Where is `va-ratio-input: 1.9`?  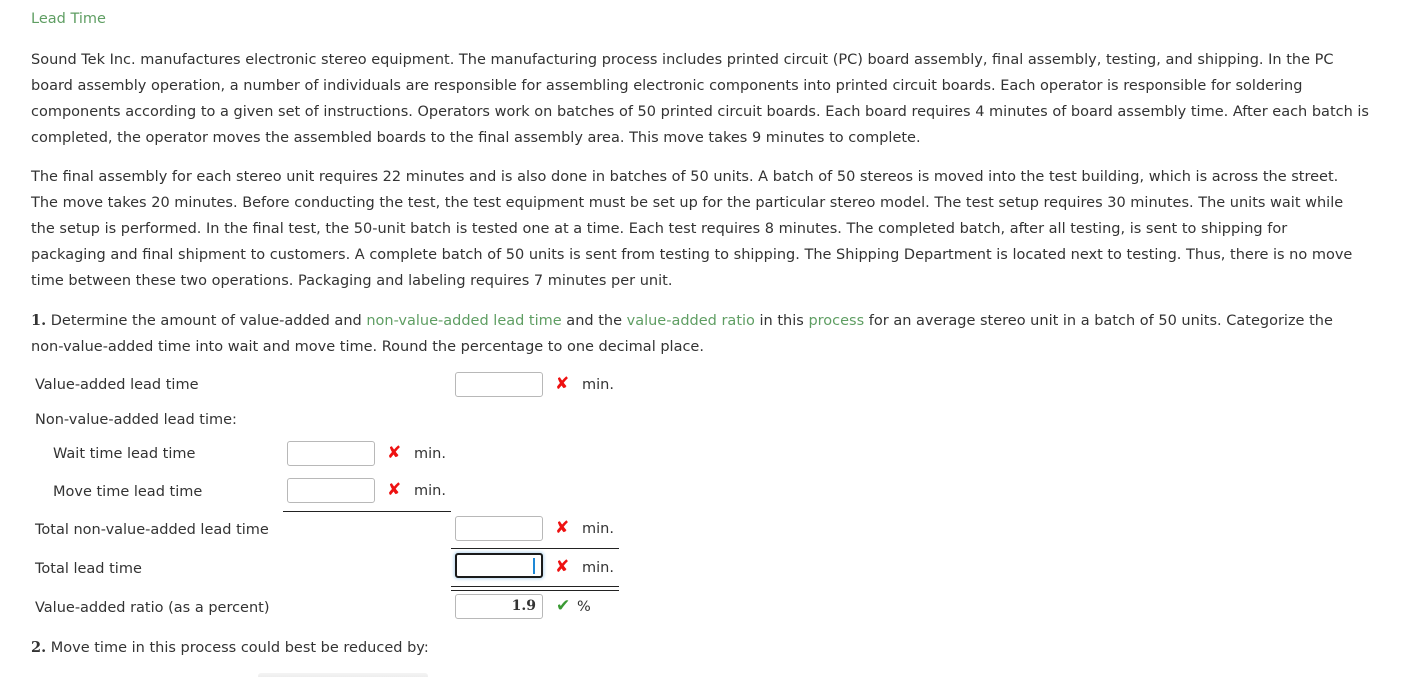
va-ratio-input: 1.9 is located at coordinates (499, 606).